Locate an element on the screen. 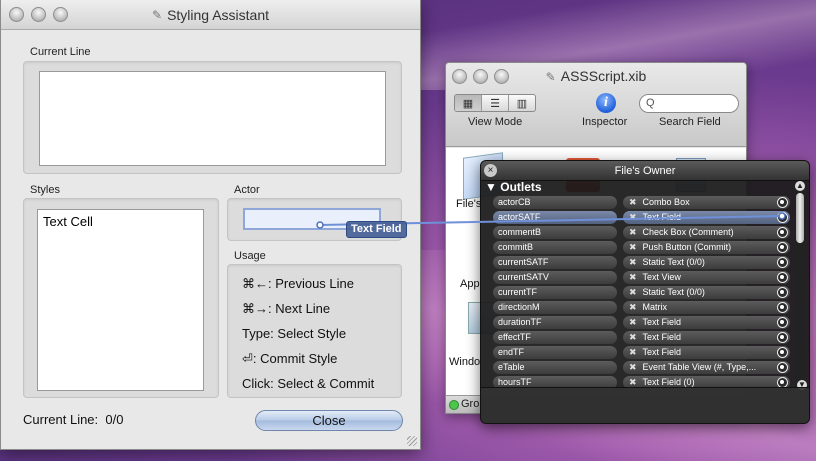  icon-view-icon: ▦ is located at coordinates (468, 103).